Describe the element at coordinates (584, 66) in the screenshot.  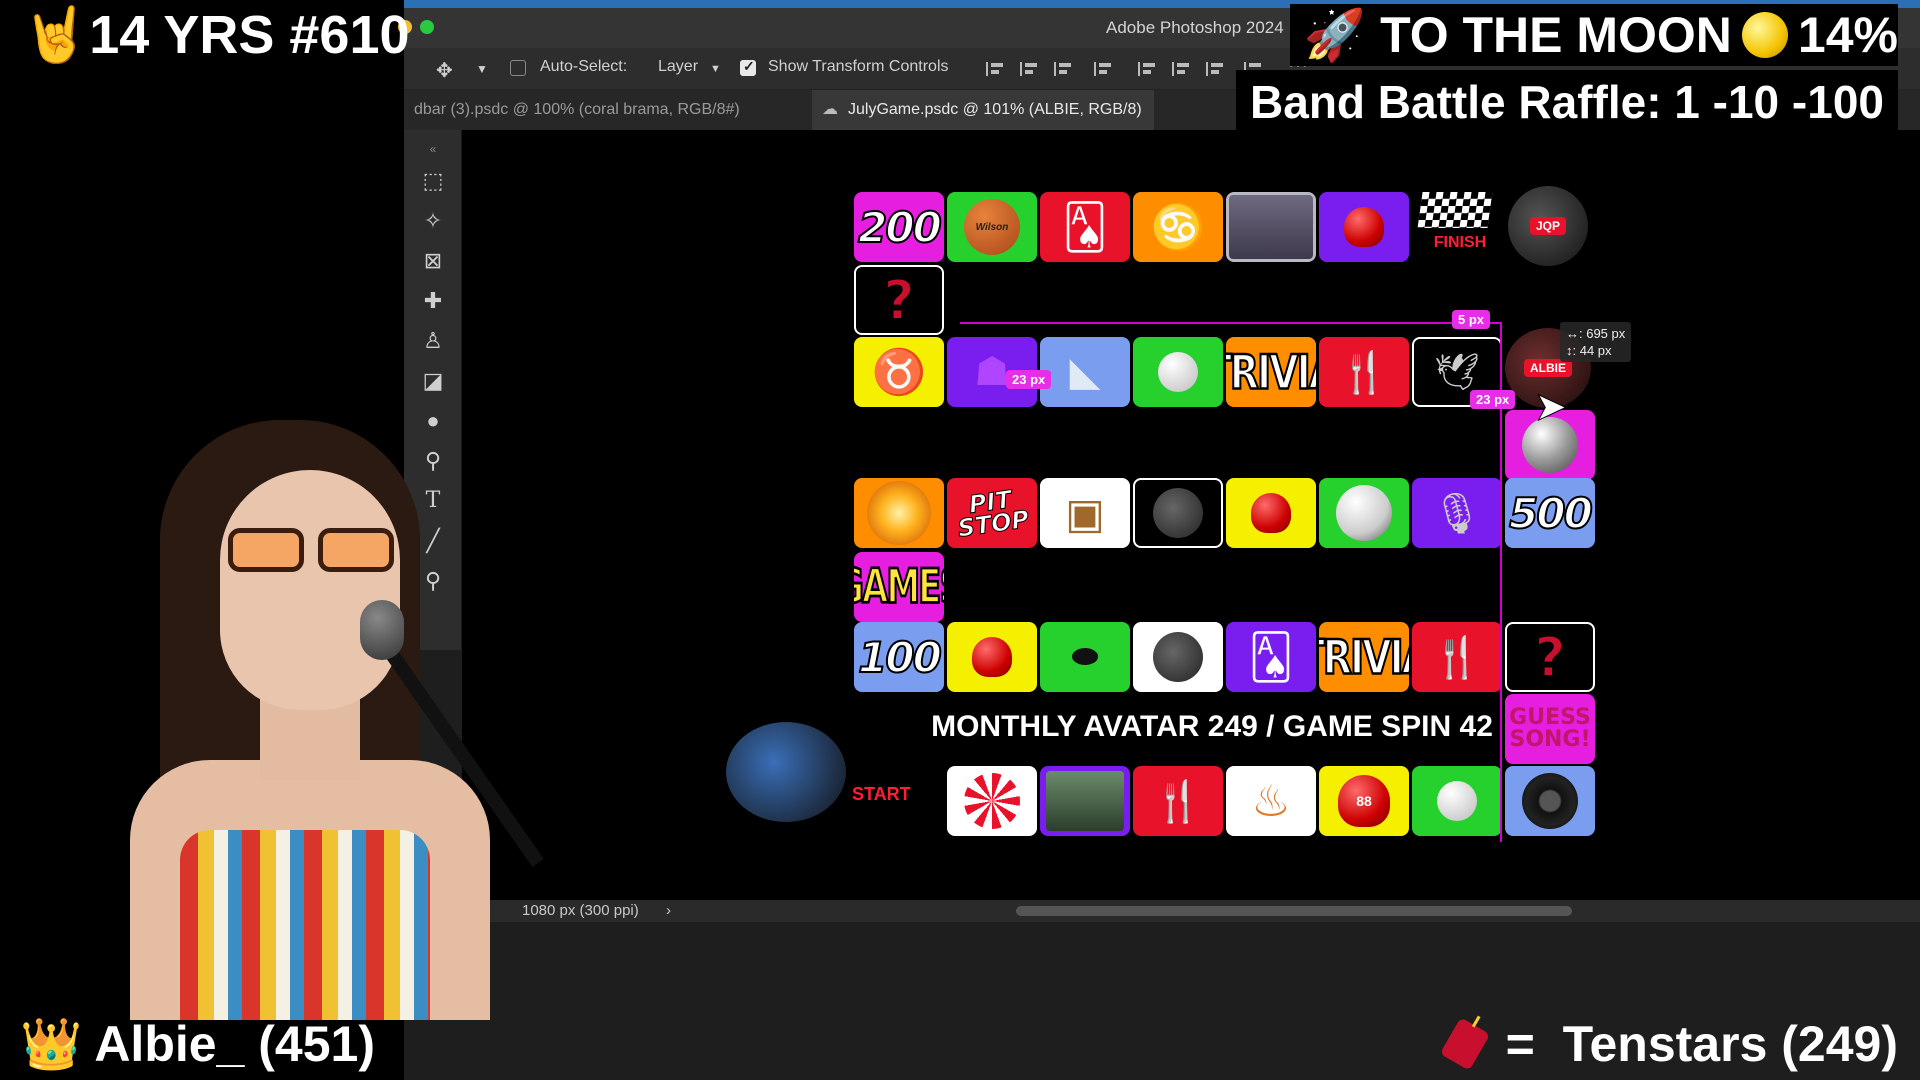
I see `auto-select-label: Auto-Select:` at that location.